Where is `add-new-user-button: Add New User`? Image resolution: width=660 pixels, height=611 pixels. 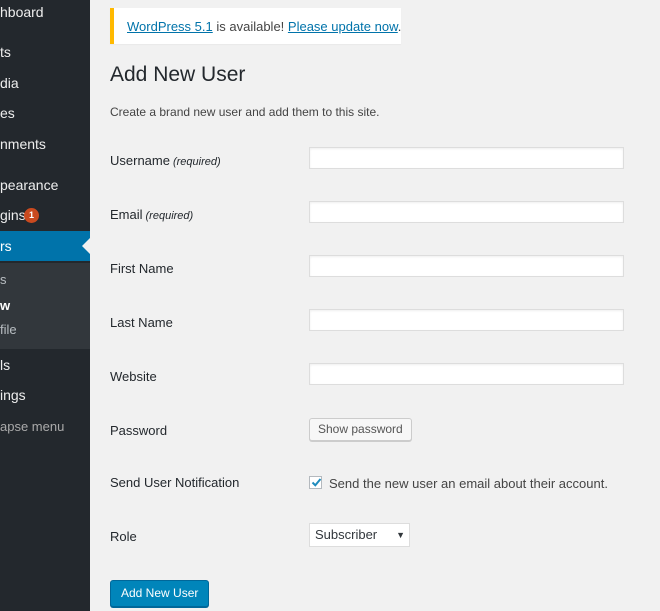
add-new-user-button: Add New User is located at coordinates (160, 593).